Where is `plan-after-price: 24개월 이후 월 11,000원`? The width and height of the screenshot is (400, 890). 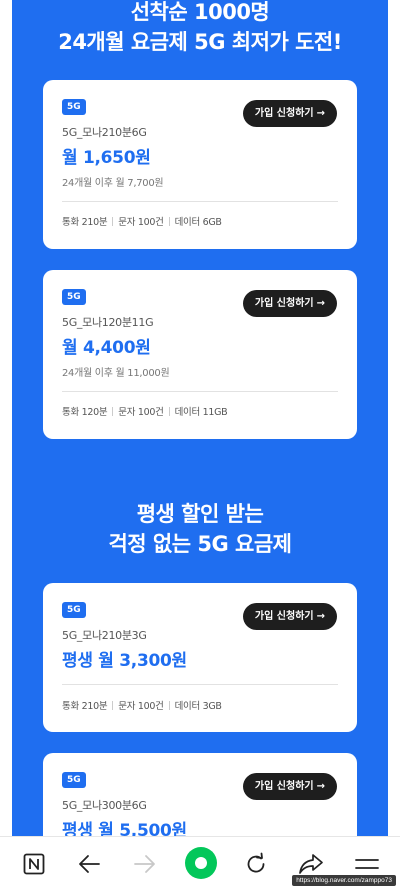 plan-after-price: 24개월 이후 월 11,000원 is located at coordinates (116, 373).